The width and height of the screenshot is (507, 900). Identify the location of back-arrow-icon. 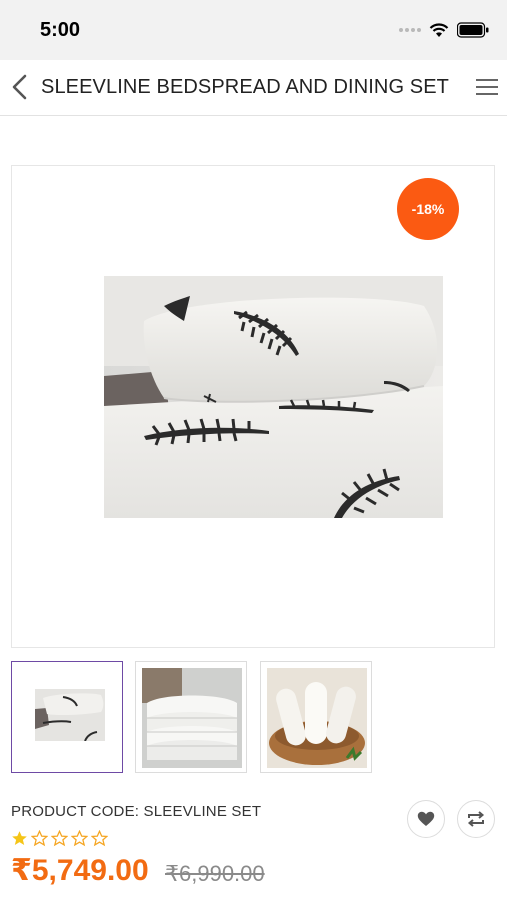
(20, 87).